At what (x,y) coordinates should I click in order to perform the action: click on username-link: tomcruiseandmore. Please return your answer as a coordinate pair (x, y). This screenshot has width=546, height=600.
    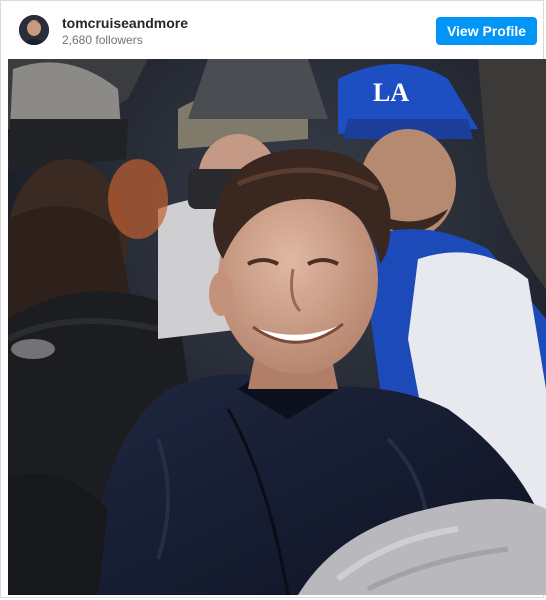
    Looking at the image, I should click on (125, 23).